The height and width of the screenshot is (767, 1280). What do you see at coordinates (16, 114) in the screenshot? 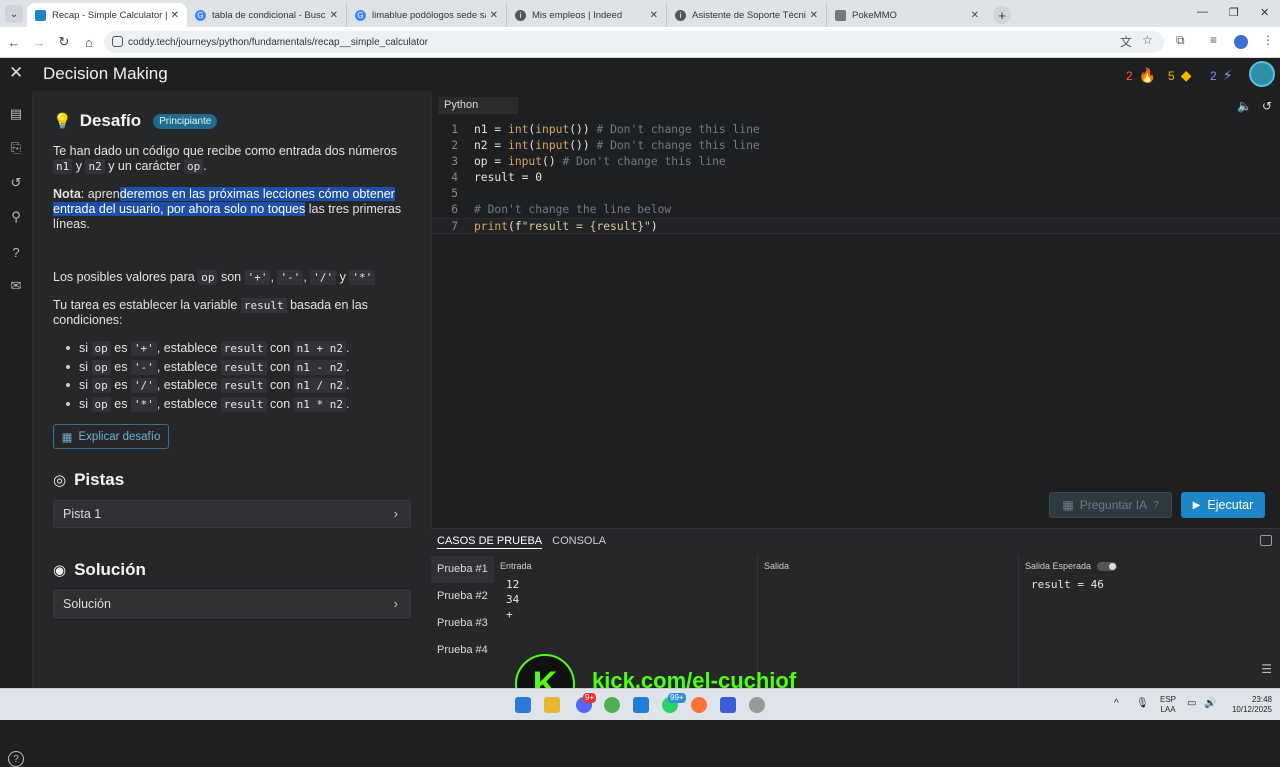
I see `lesson-icon: ▤` at bounding box center [16, 114].